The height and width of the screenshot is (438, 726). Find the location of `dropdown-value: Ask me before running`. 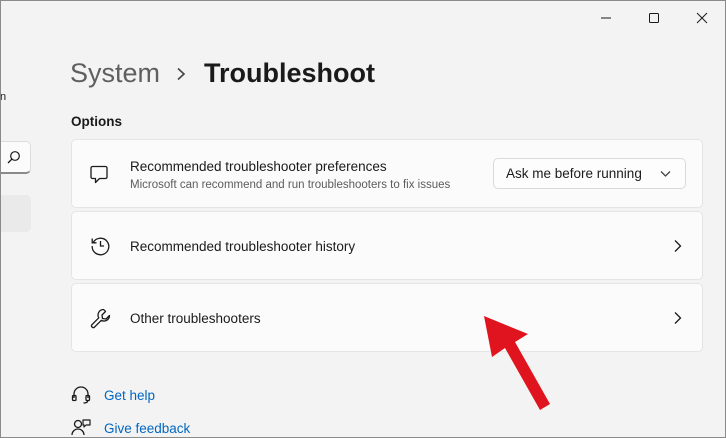

dropdown-value: Ask me before running is located at coordinates (574, 173).